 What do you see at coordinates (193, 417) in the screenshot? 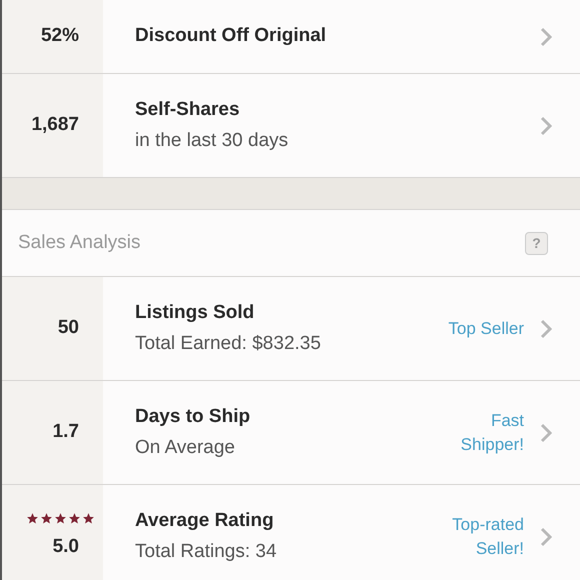
I see `stat-title: Days to Ship` at bounding box center [193, 417].